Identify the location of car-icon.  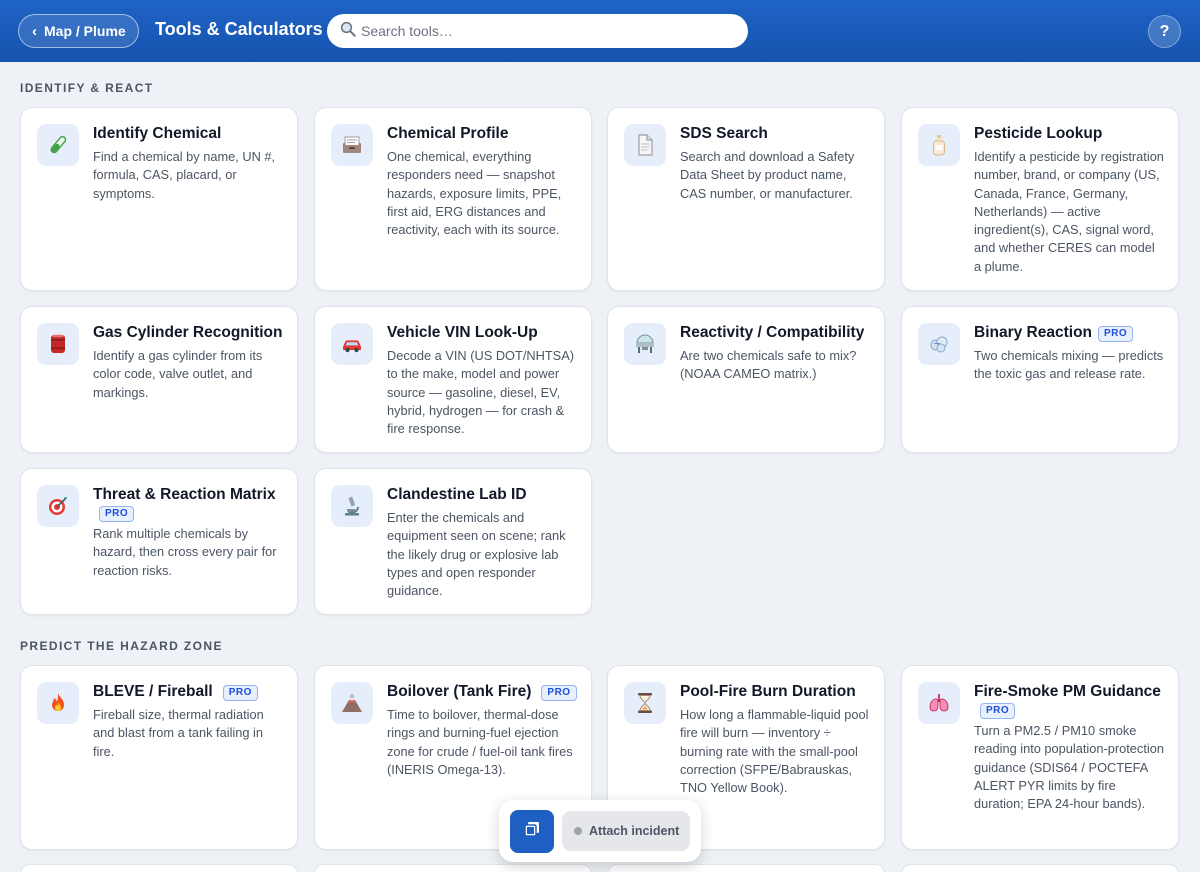
(352, 344).